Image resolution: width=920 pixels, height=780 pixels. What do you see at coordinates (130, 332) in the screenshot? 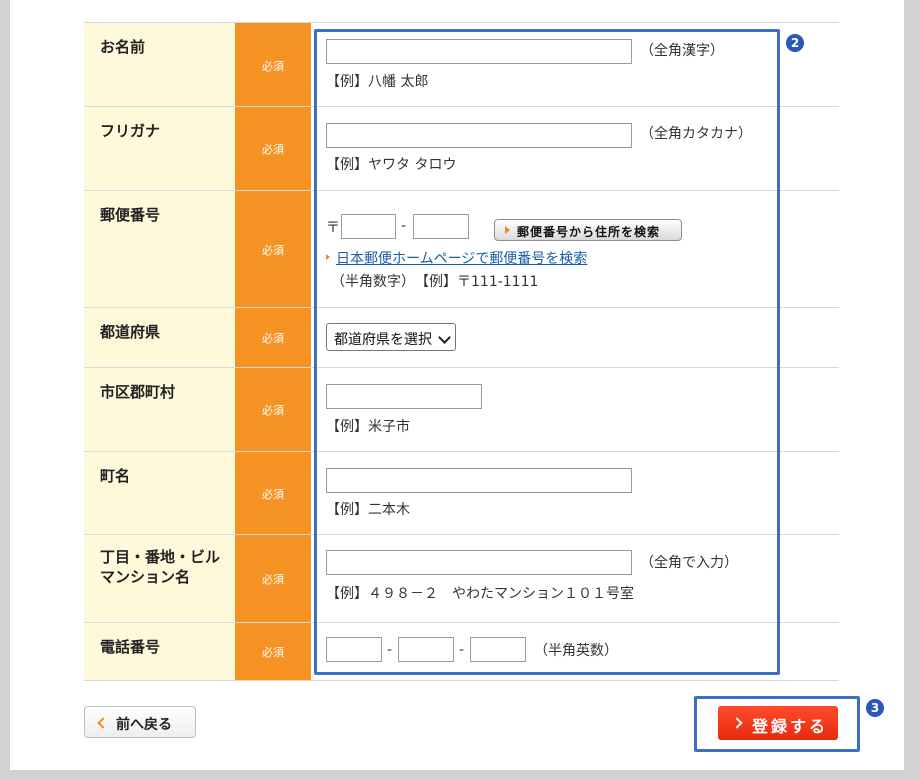
I see `field-label-prefecture: 都道府県` at bounding box center [130, 332].